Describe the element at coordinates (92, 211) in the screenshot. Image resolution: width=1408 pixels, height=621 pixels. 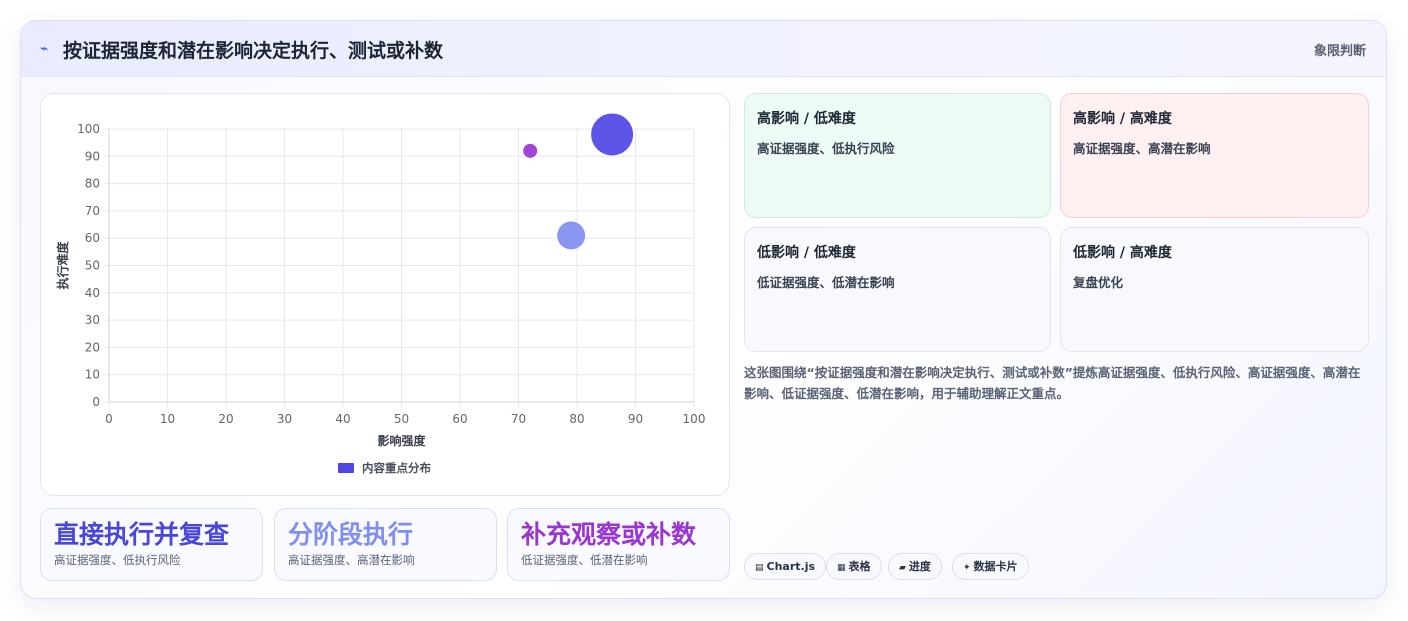
I see `y-tick-label: 70` at that location.